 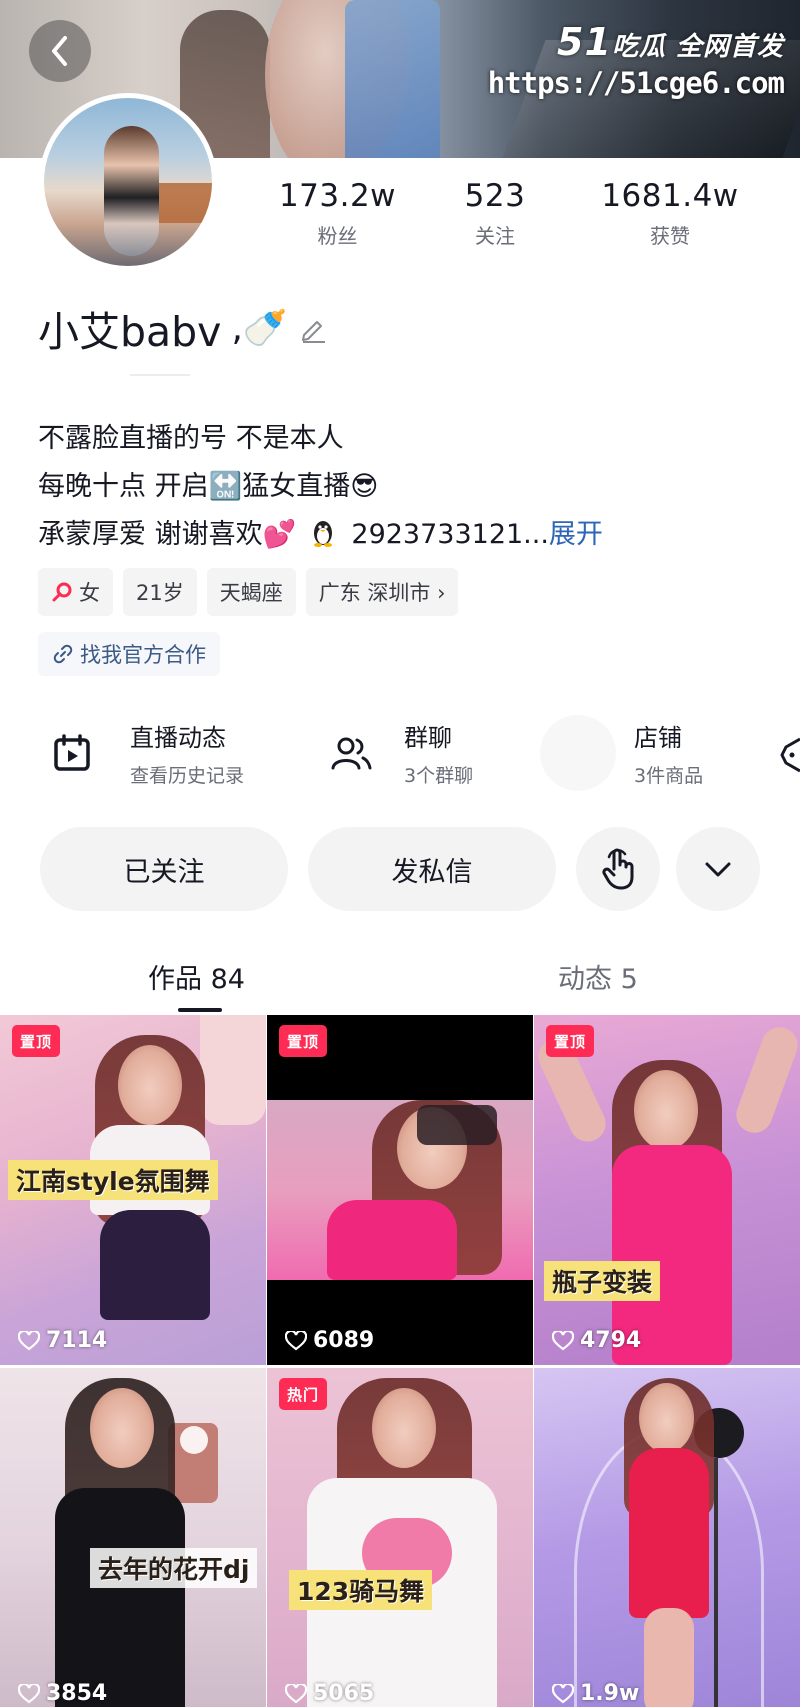 What do you see at coordinates (667, 1537) in the screenshot?
I see `video-thumbnail: 1.9w` at bounding box center [667, 1537].